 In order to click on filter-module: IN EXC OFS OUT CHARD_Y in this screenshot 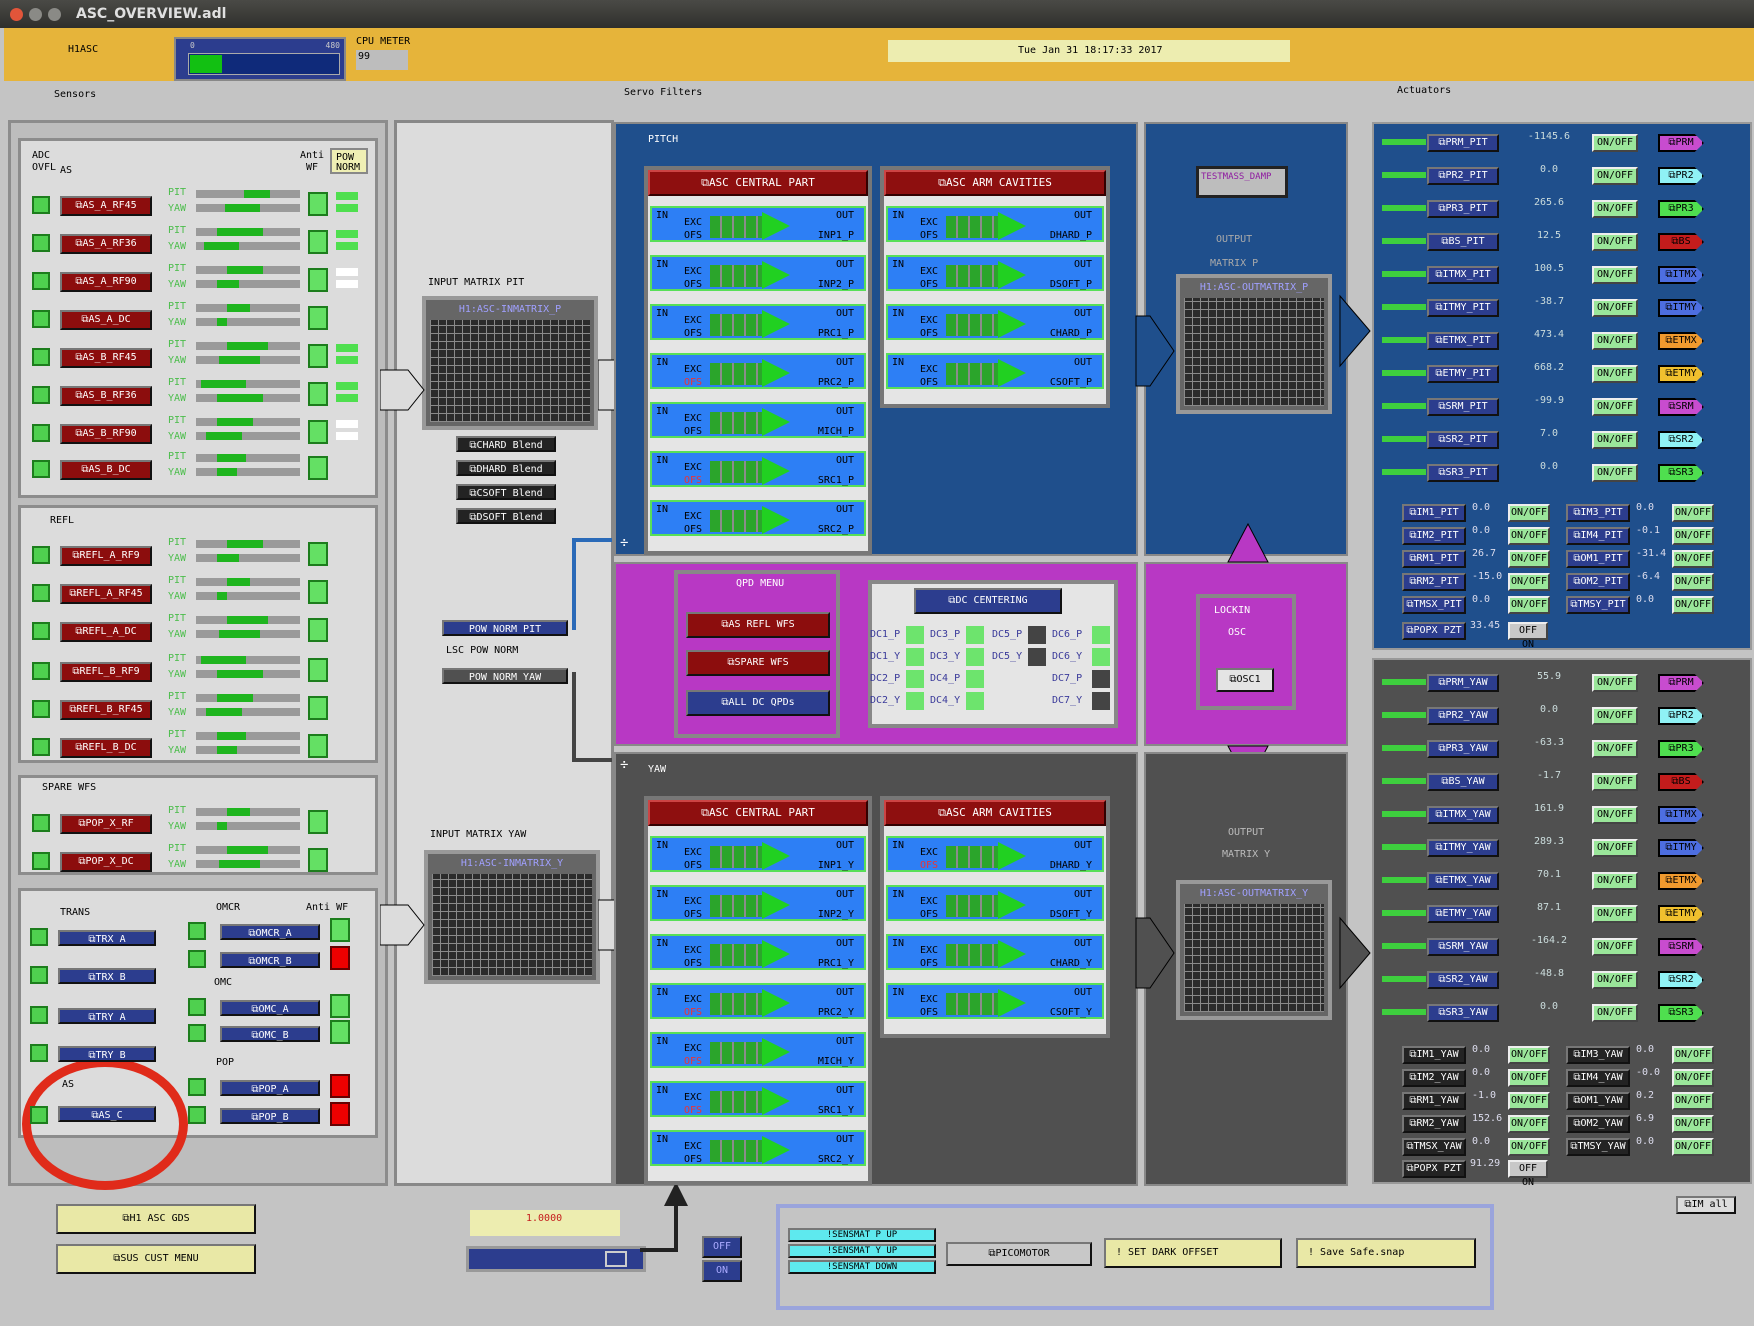, I will do `click(995, 952)`.